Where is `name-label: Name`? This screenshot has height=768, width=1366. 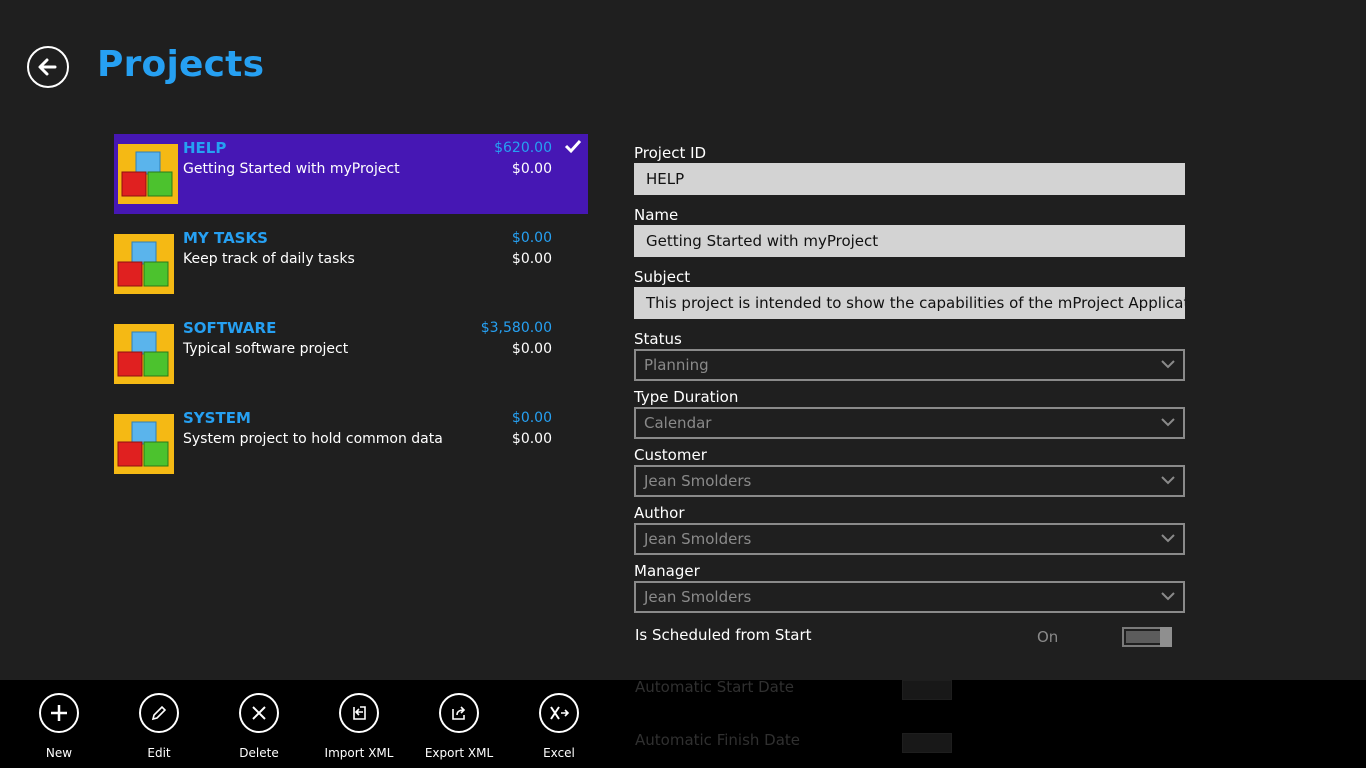
name-label: Name is located at coordinates (656, 215).